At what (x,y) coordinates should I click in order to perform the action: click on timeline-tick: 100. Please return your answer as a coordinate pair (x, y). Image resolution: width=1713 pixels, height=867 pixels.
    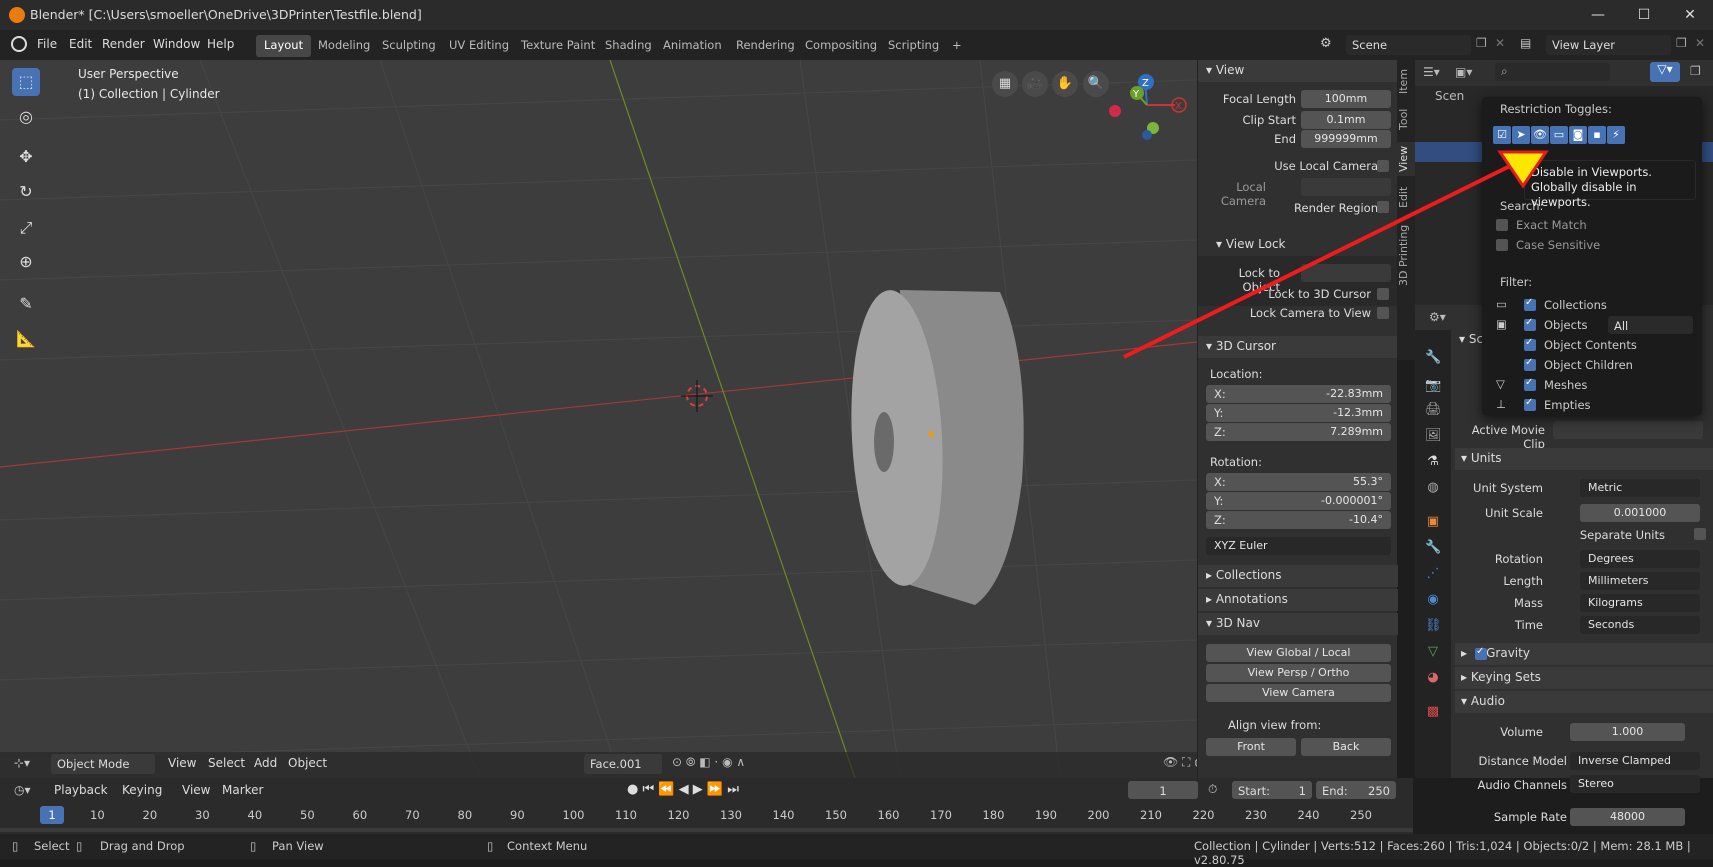
    Looking at the image, I should click on (573, 815).